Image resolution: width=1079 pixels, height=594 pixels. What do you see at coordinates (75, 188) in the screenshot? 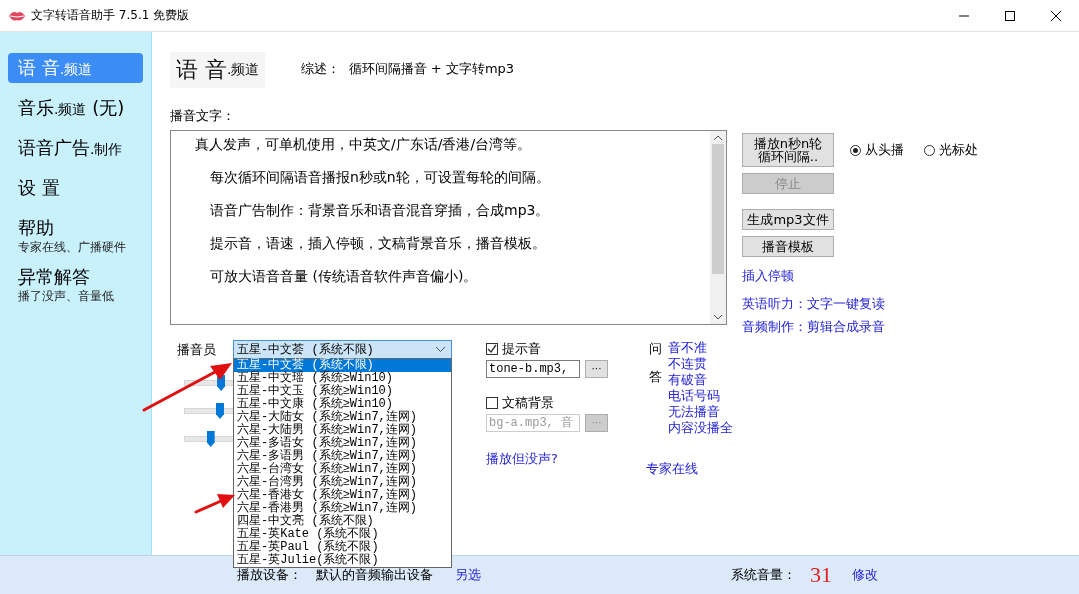
I see `sidebar-item: 设 置` at bounding box center [75, 188].